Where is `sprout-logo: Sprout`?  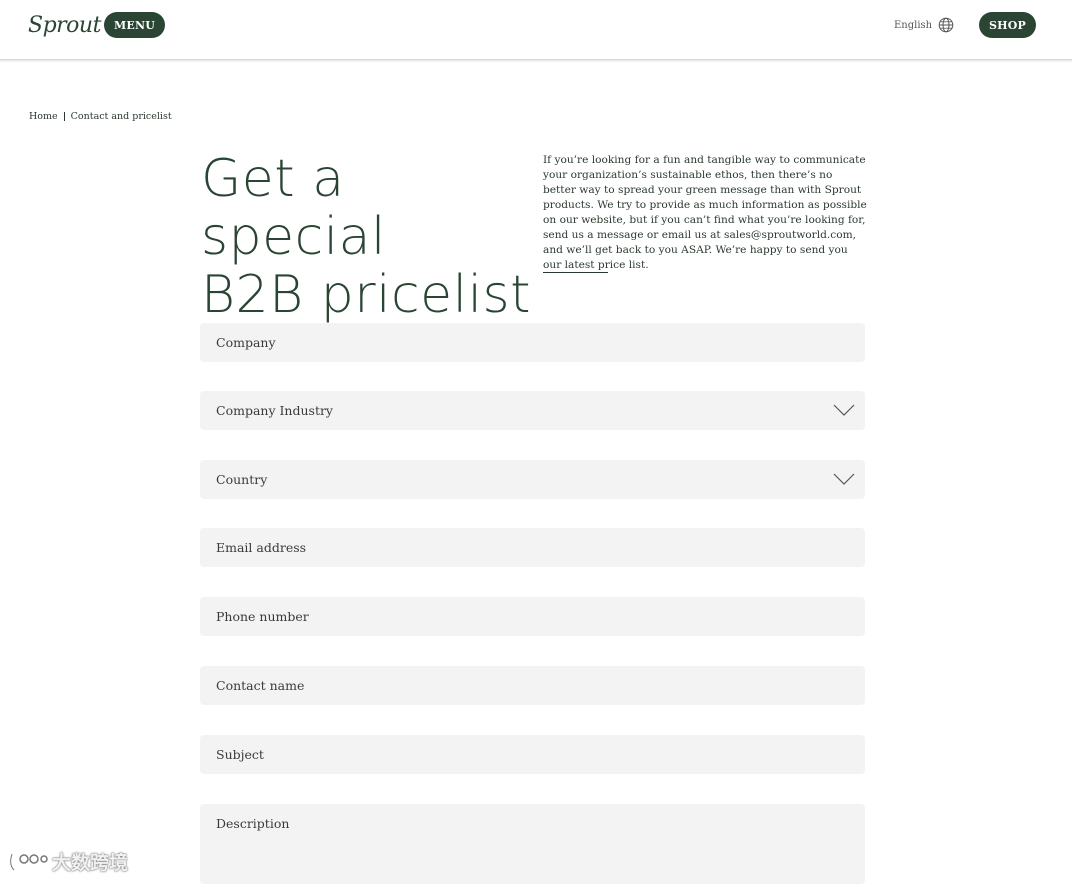 sprout-logo: Sprout is located at coordinates (71, 25).